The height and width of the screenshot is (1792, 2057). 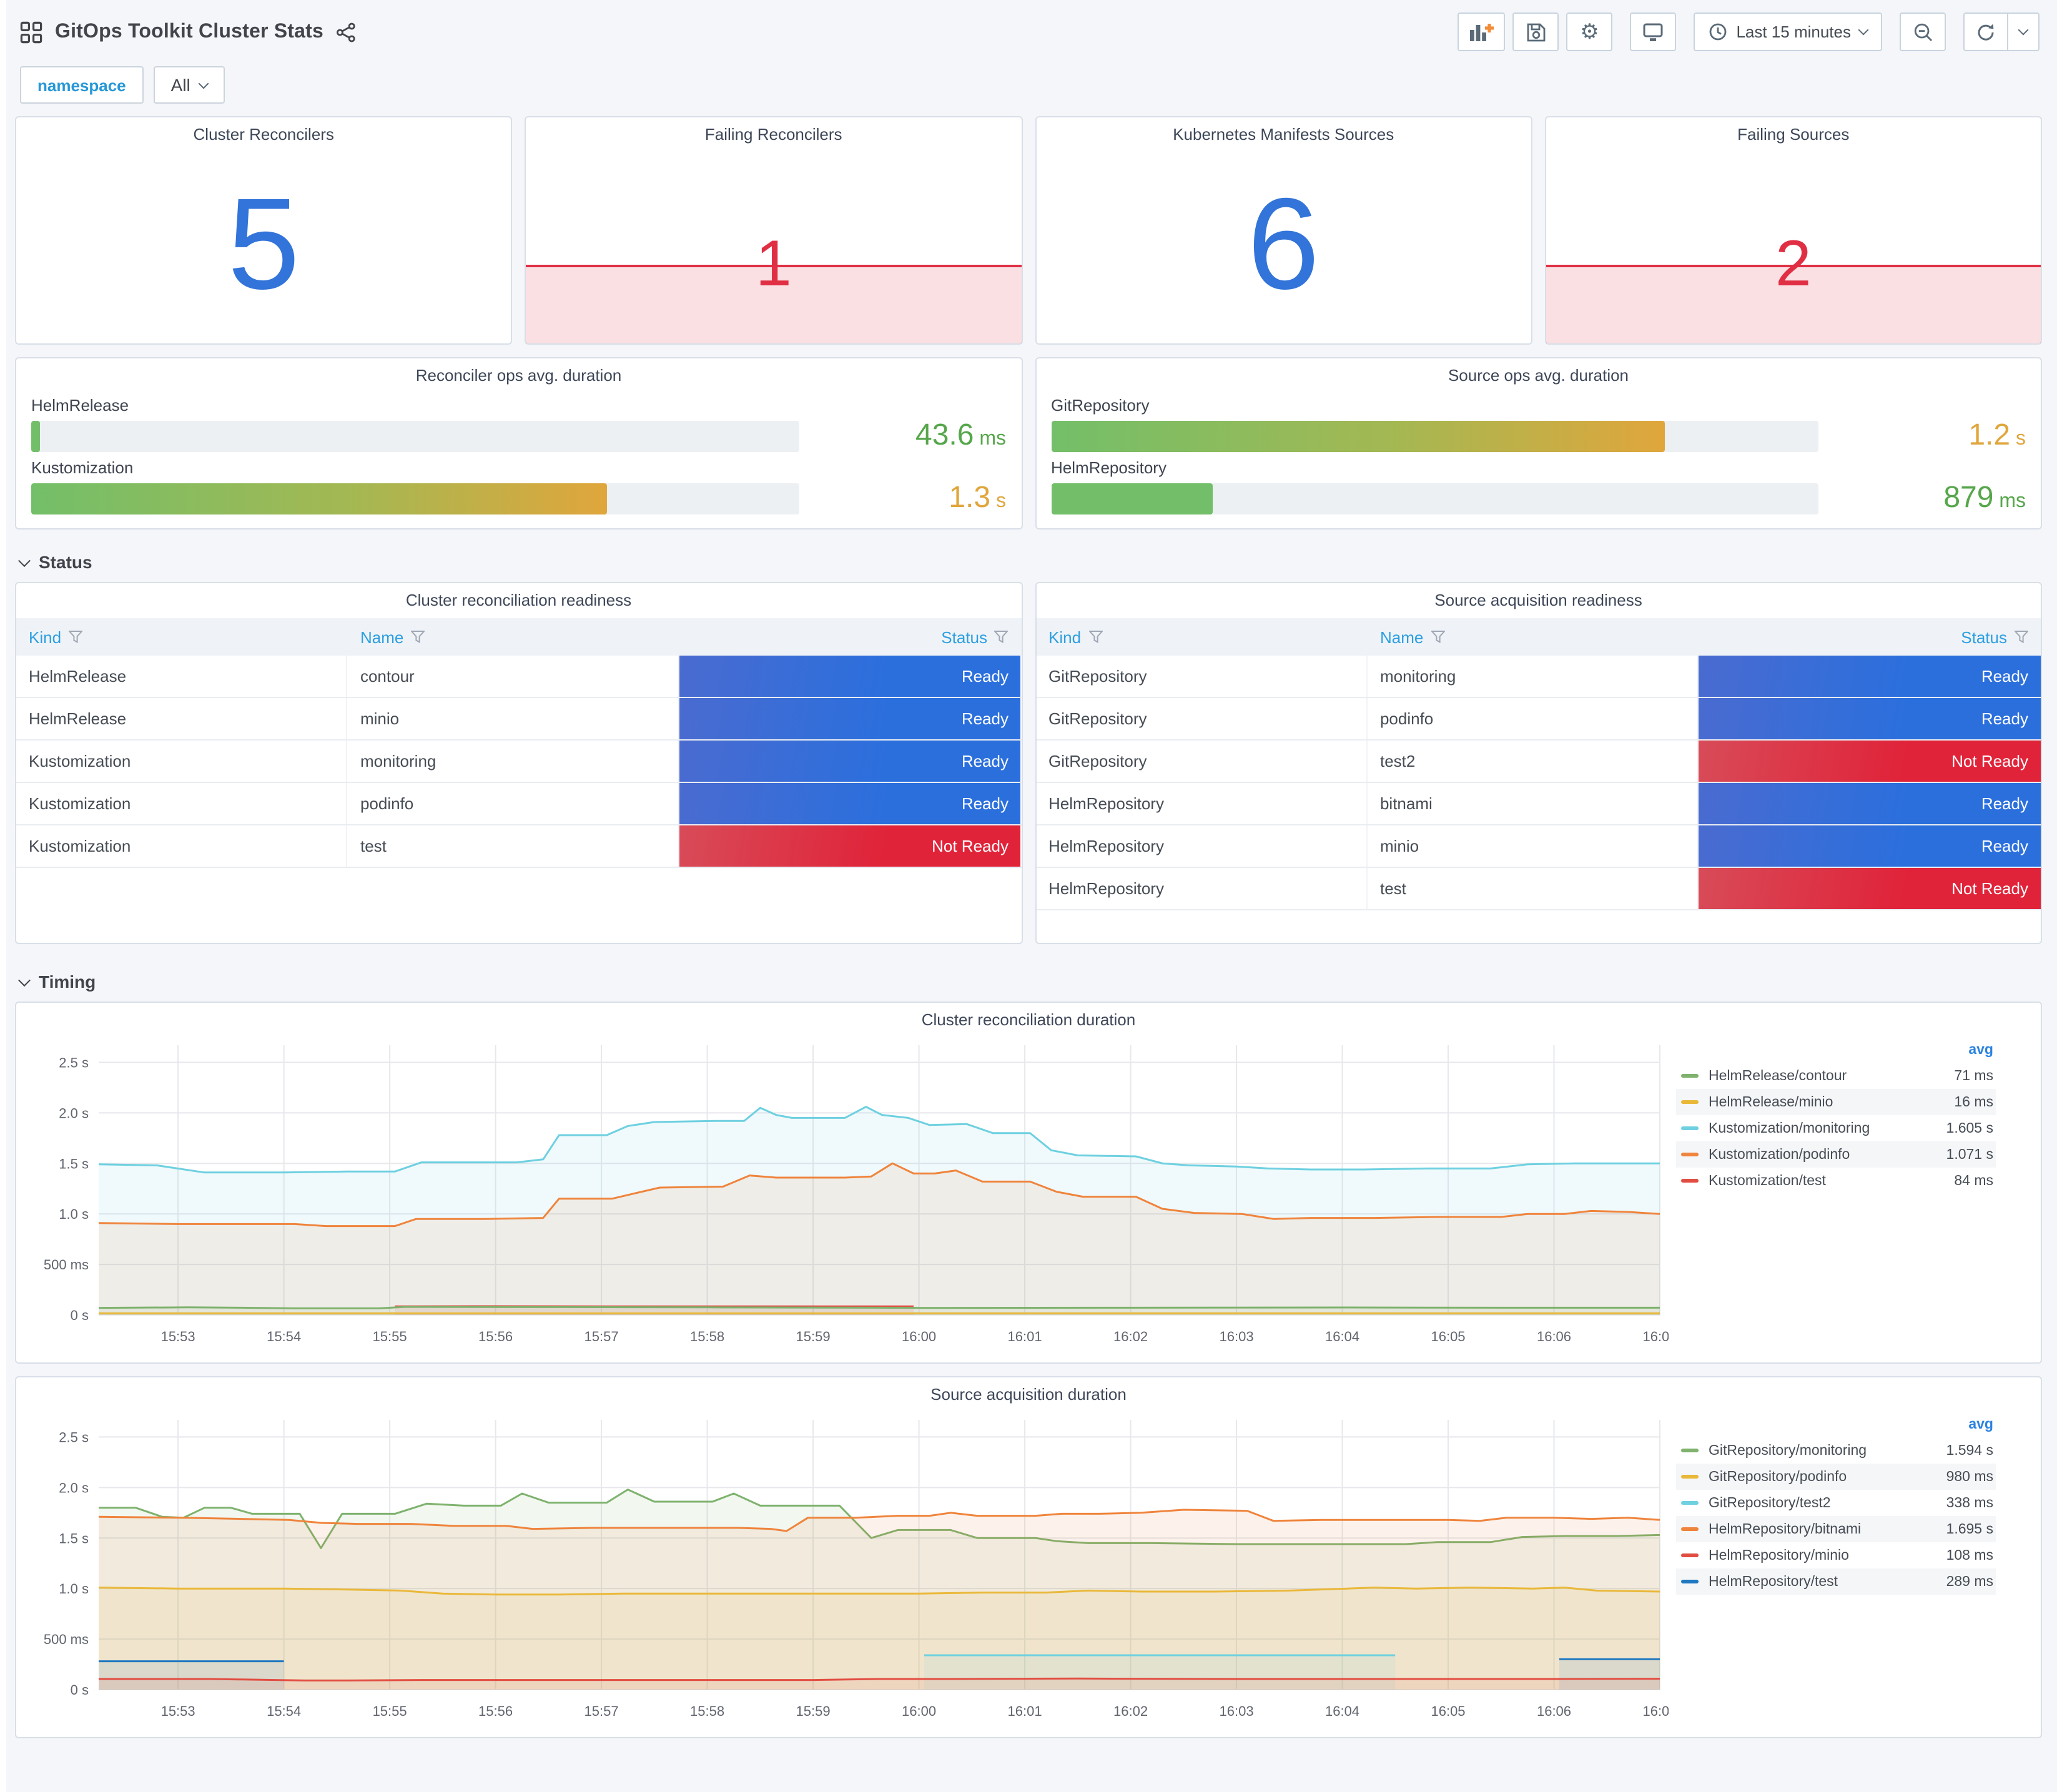 I want to click on time-range-picker: Last 15 minutes, so click(x=1788, y=31).